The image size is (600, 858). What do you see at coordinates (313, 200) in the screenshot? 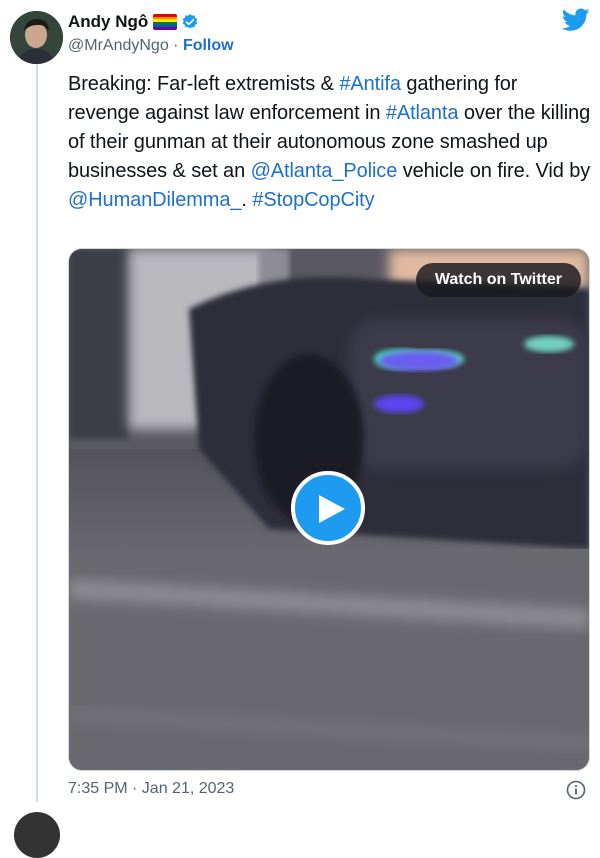
I see `hashtag-link: #StopCopCity` at bounding box center [313, 200].